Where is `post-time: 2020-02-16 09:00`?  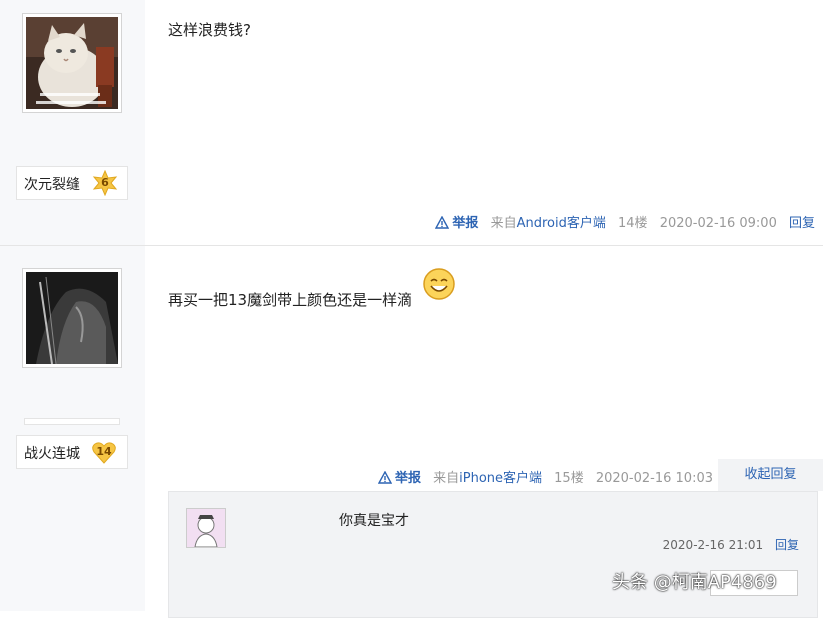 post-time: 2020-02-16 09:00 is located at coordinates (718, 223).